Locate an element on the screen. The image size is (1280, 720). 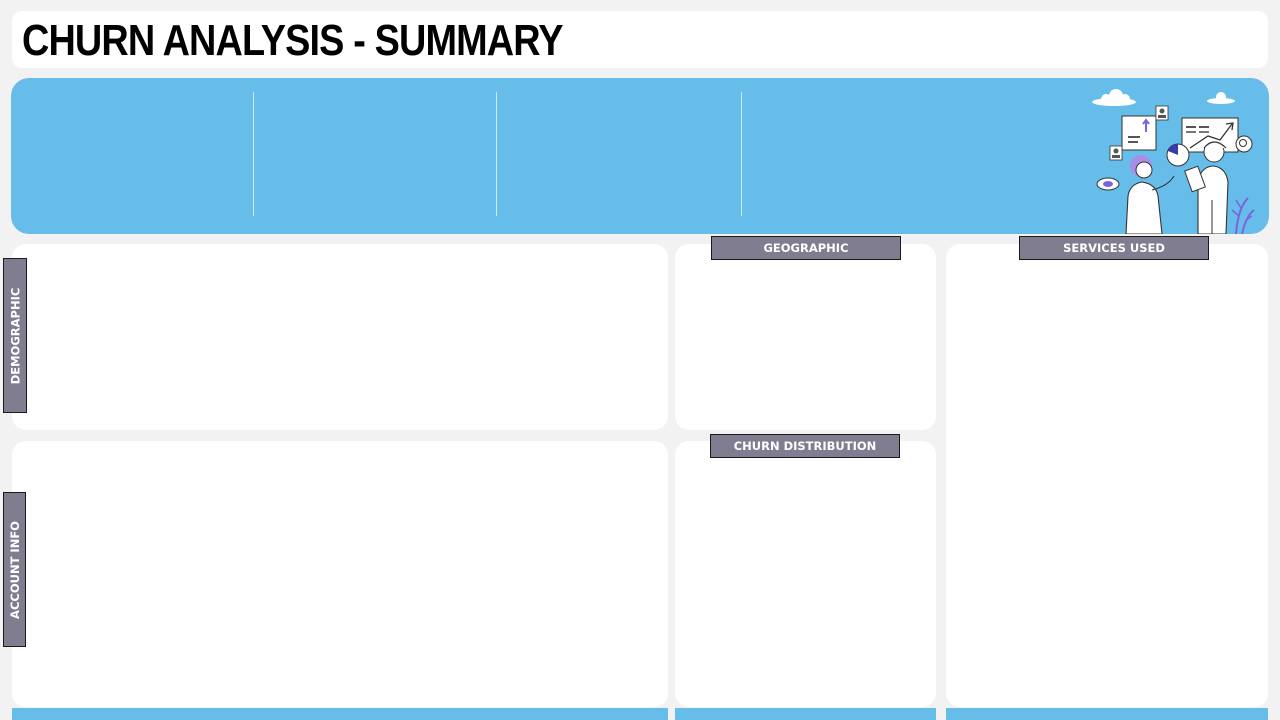
section-label-churn-distribution: CHURN DISTRIBUTION is located at coordinates (805, 446).